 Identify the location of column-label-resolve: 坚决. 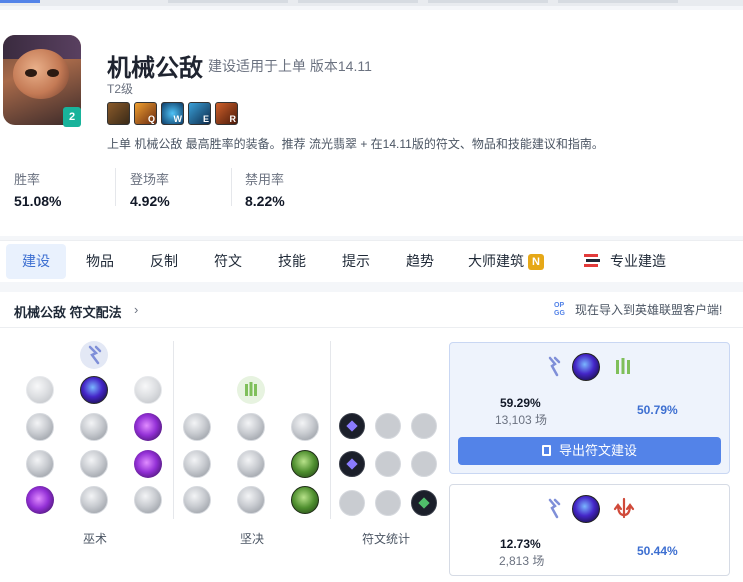
(252, 539).